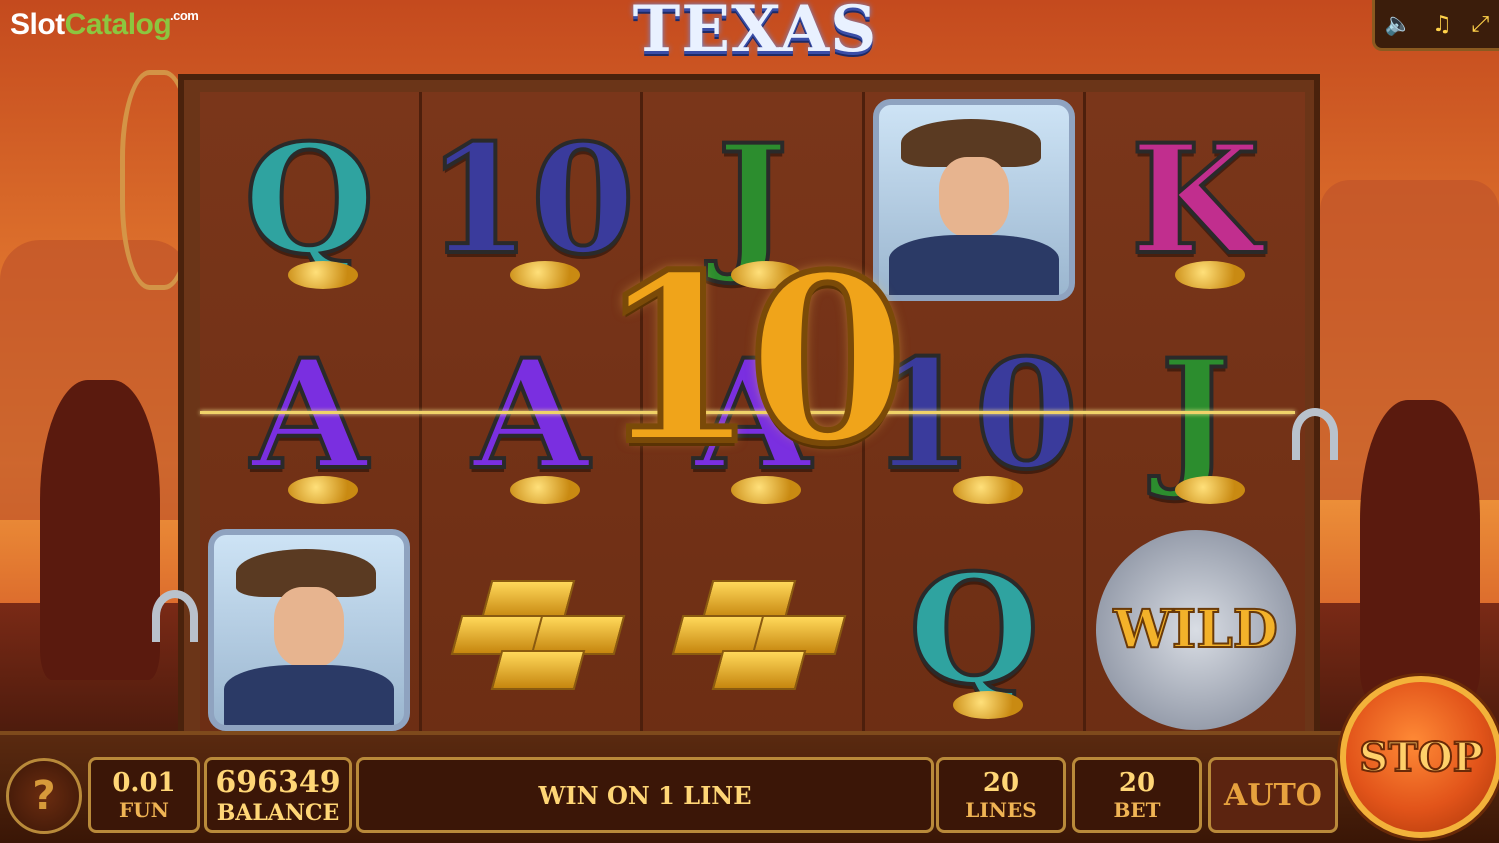  I want to click on reel-1: QA, so click(311, 414).